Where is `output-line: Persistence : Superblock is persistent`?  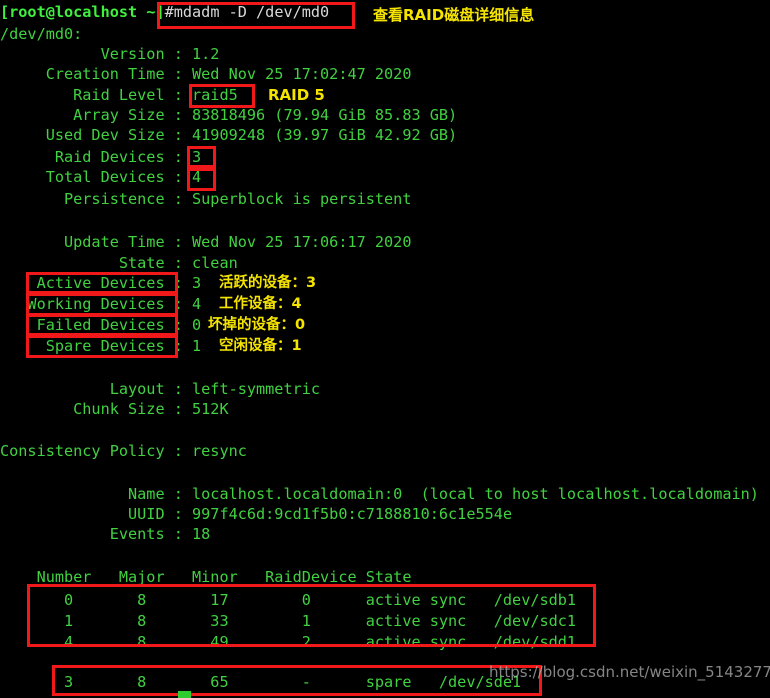 output-line: Persistence : Superblock is persistent is located at coordinates (206, 199).